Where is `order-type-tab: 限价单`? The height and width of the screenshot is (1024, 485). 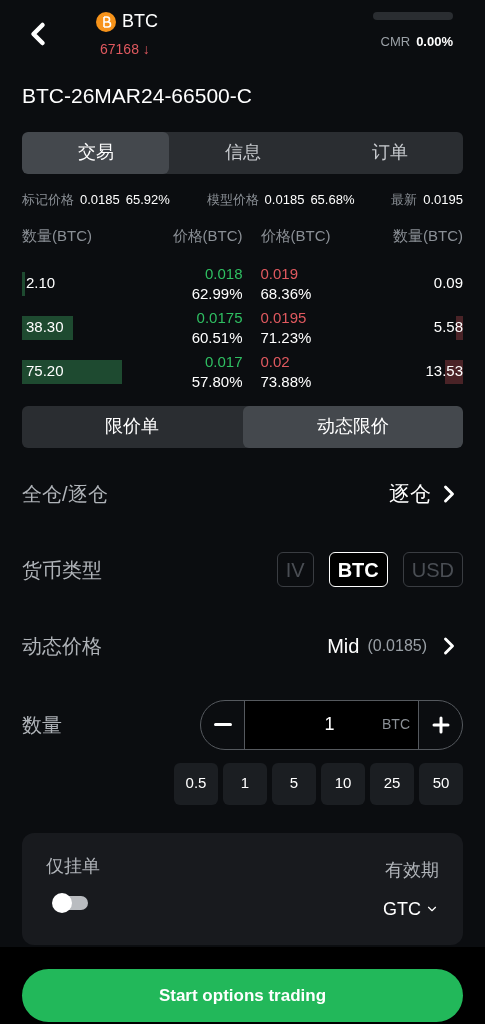
order-type-tab: 限价单 is located at coordinates (132, 426).